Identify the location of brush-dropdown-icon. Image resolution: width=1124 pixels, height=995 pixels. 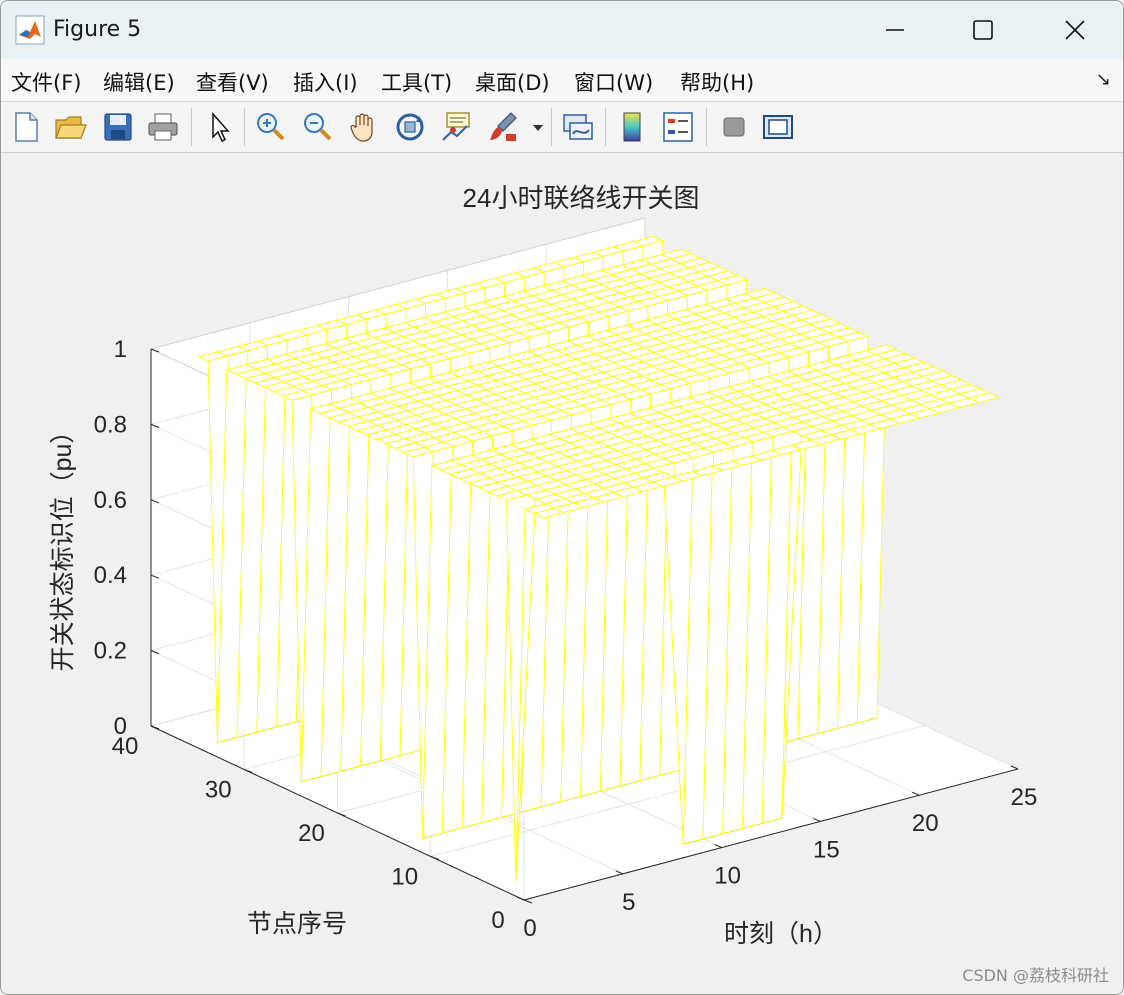
(538, 127).